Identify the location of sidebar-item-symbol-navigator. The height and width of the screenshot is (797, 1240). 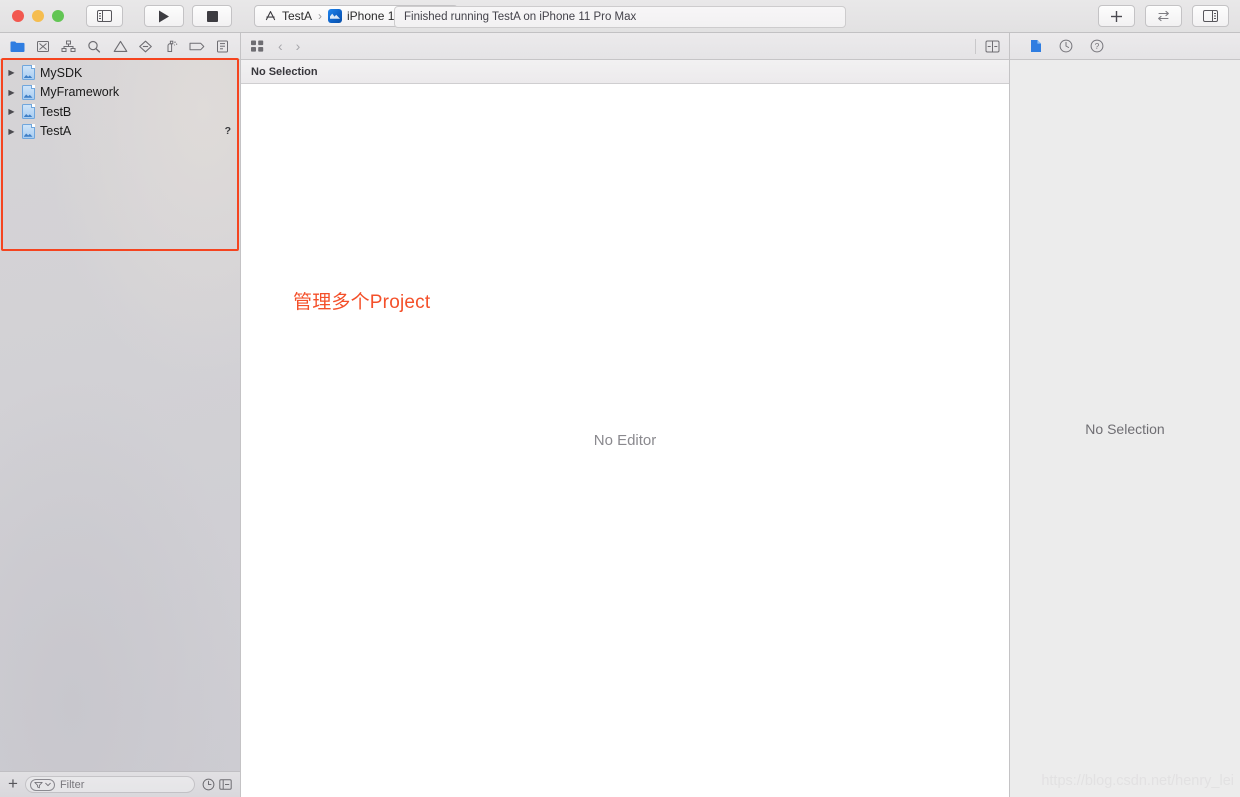
(68, 46).